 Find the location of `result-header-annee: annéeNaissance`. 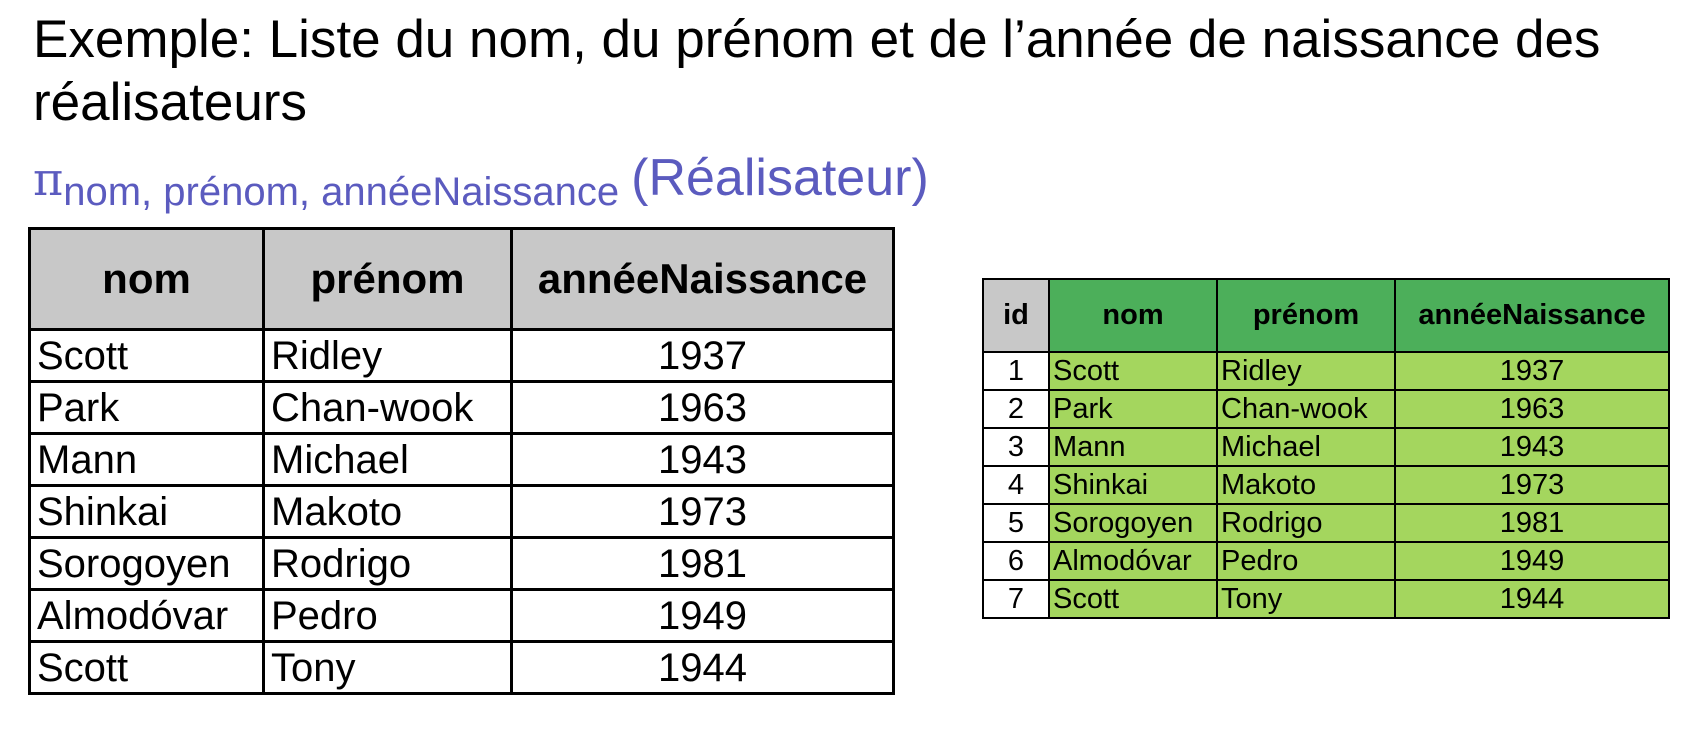

result-header-annee: annéeNaissance is located at coordinates (702, 279).